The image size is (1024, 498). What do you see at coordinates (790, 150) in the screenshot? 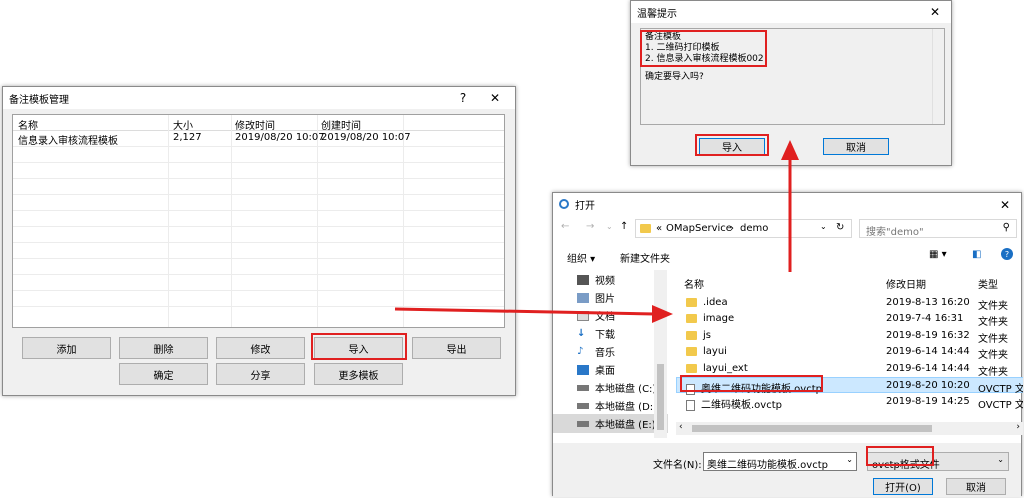
I see `arrow-head-up` at bounding box center [790, 150].